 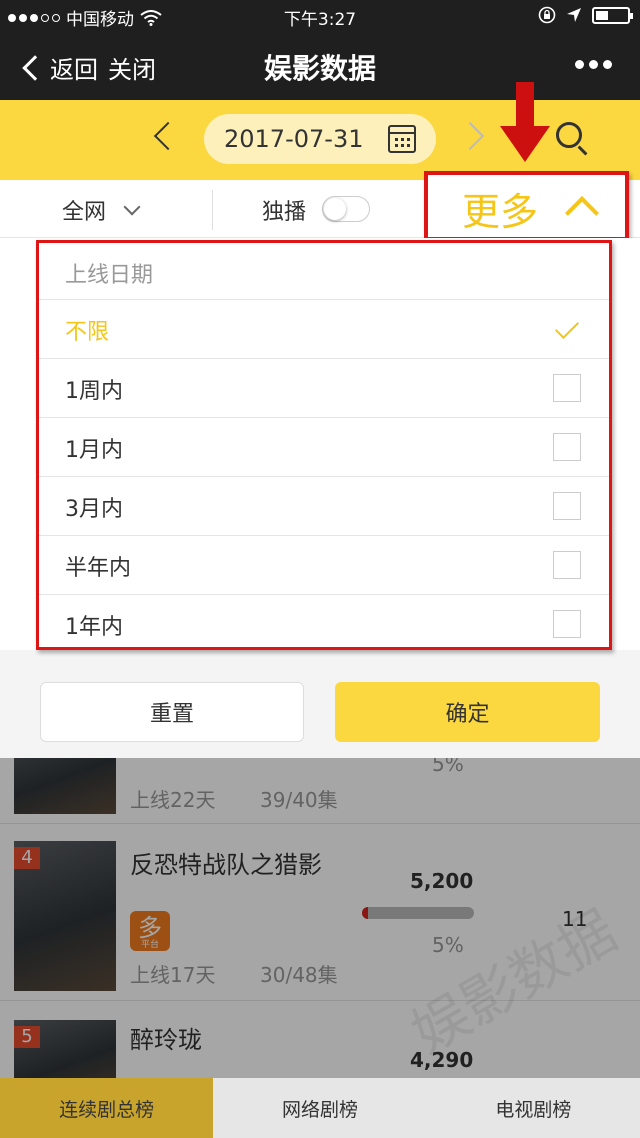 I want to click on date-picker: 2017-07-31, so click(x=320, y=139).